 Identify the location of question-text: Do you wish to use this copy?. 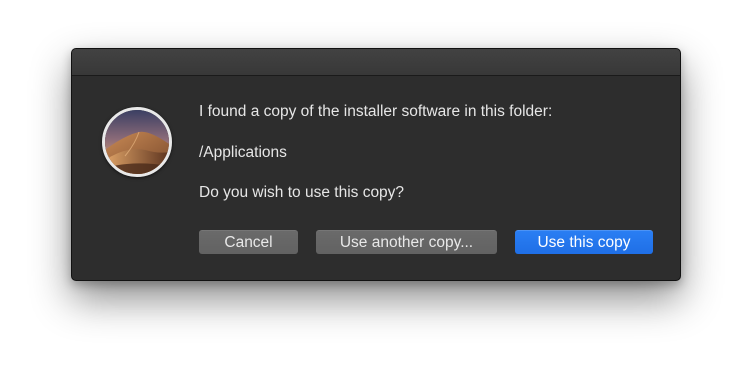
(302, 192).